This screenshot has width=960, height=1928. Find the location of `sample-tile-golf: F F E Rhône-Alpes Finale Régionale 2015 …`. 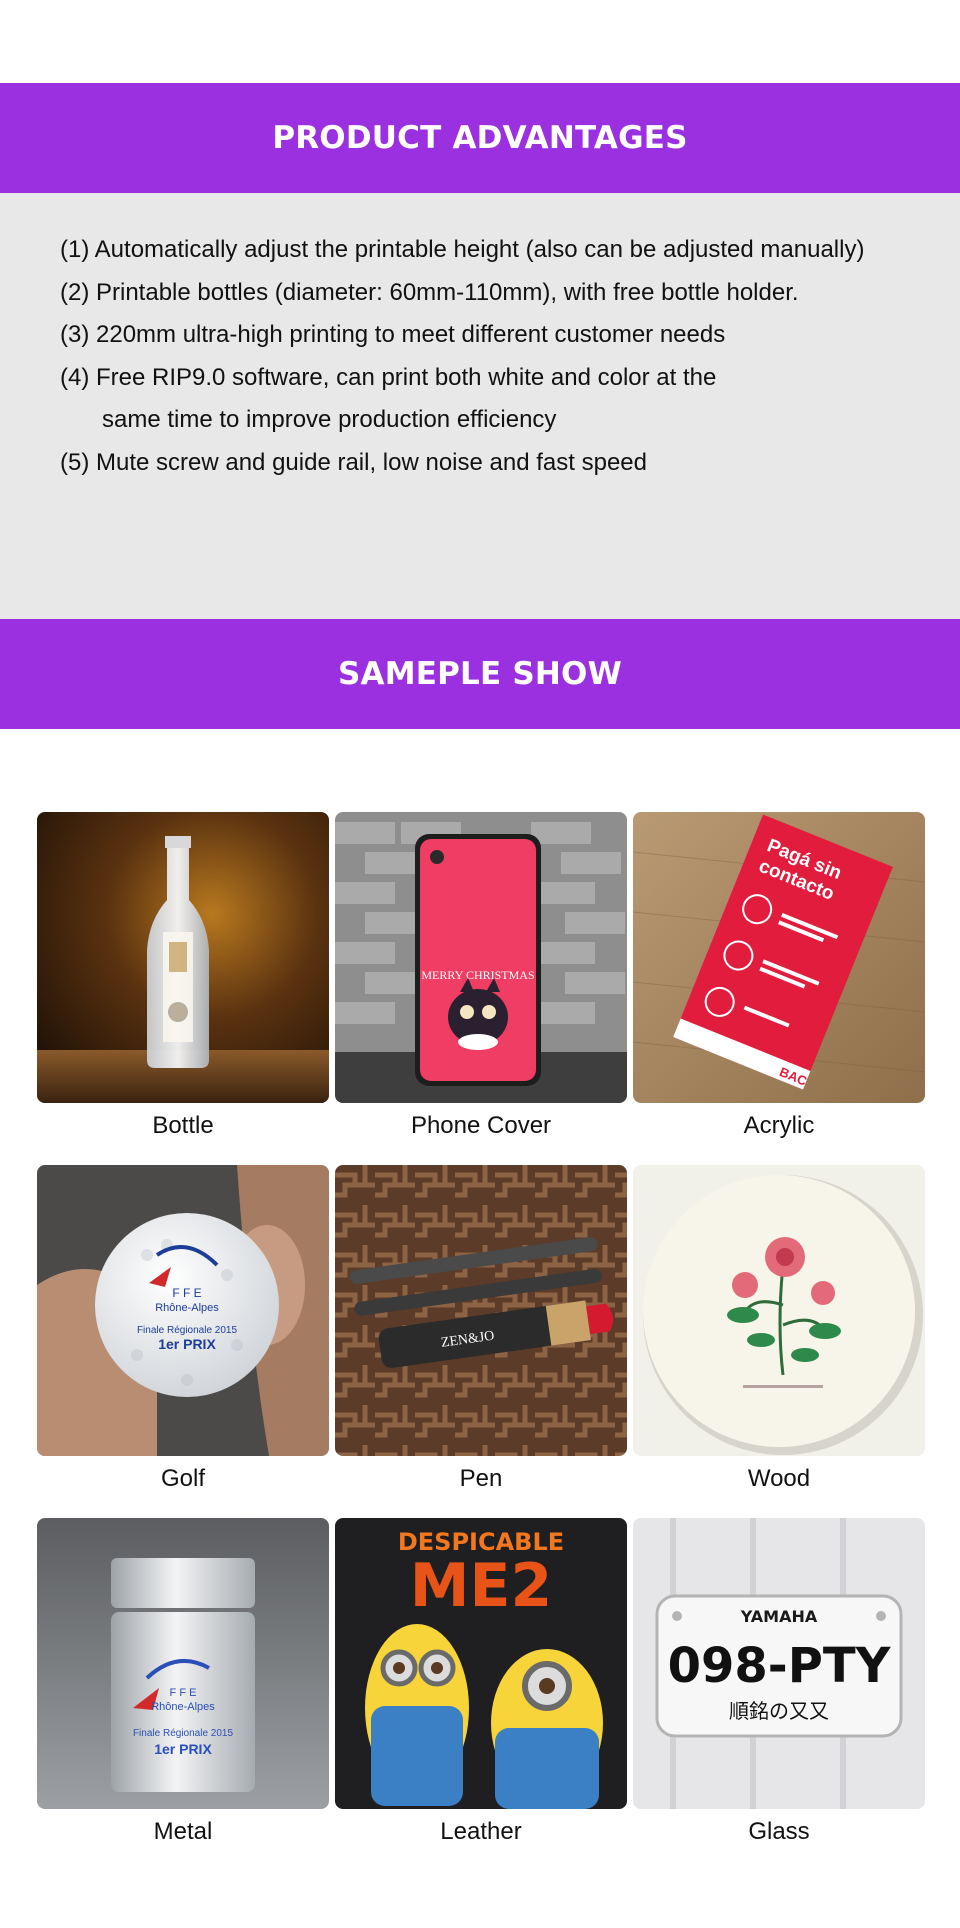

sample-tile-golf: F F E Rhône-Alpes Finale Régionale 2015 … is located at coordinates (183, 1329).